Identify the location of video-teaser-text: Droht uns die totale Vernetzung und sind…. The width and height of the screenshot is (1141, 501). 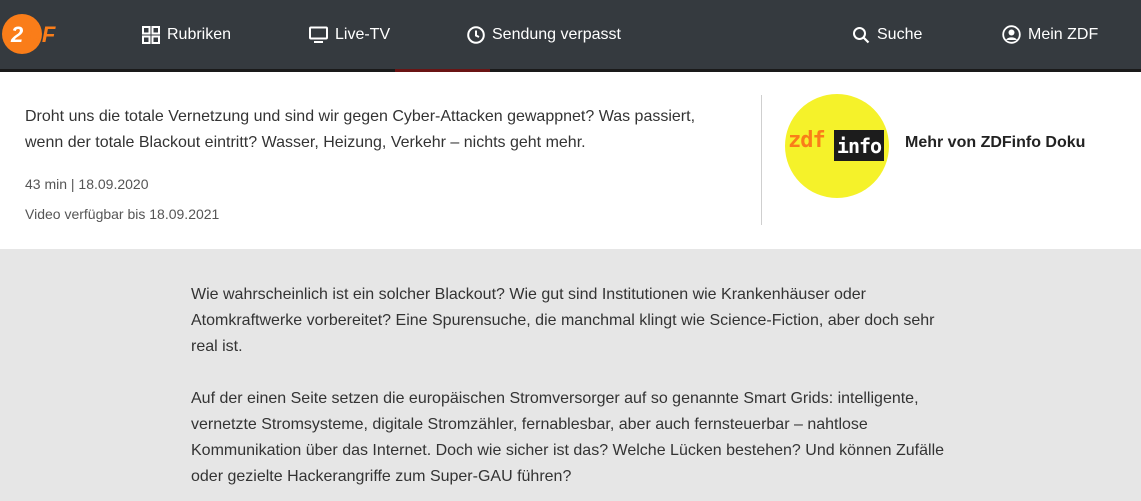
(360, 129).